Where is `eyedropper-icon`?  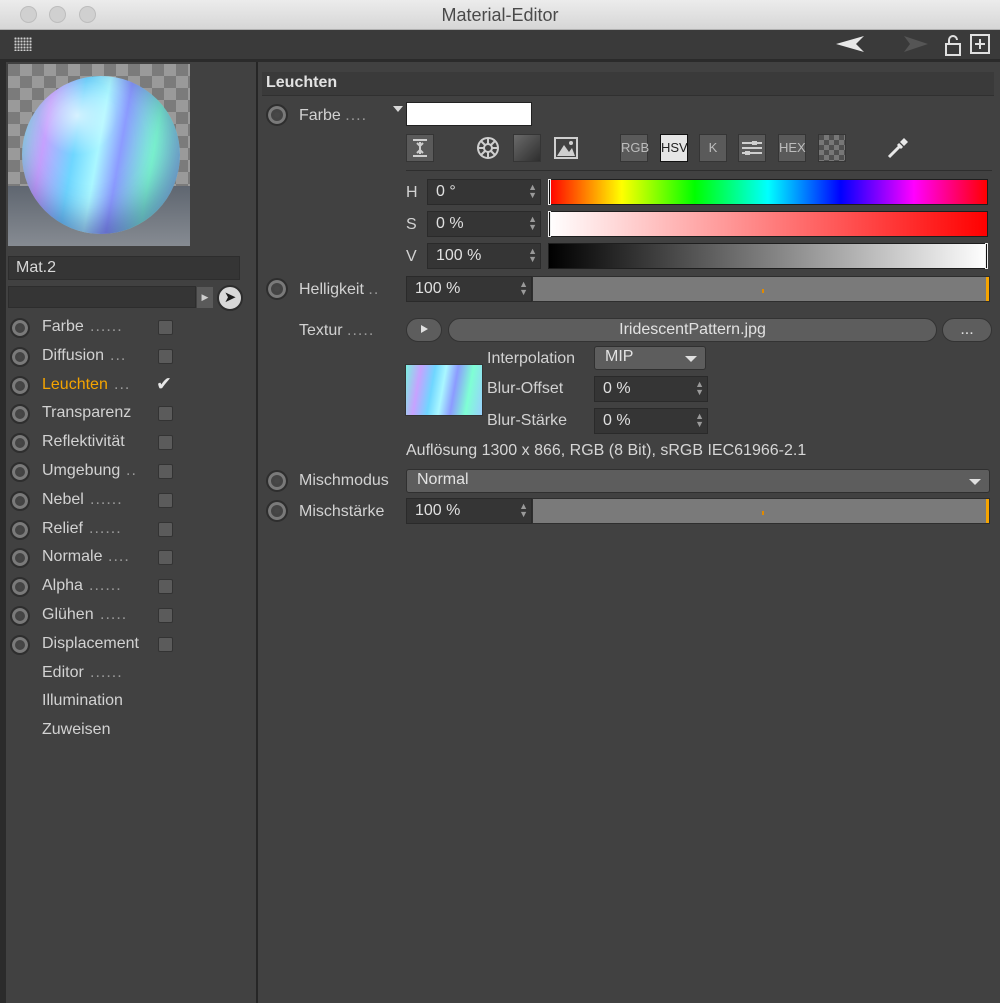
eyedropper-icon is located at coordinates (898, 148).